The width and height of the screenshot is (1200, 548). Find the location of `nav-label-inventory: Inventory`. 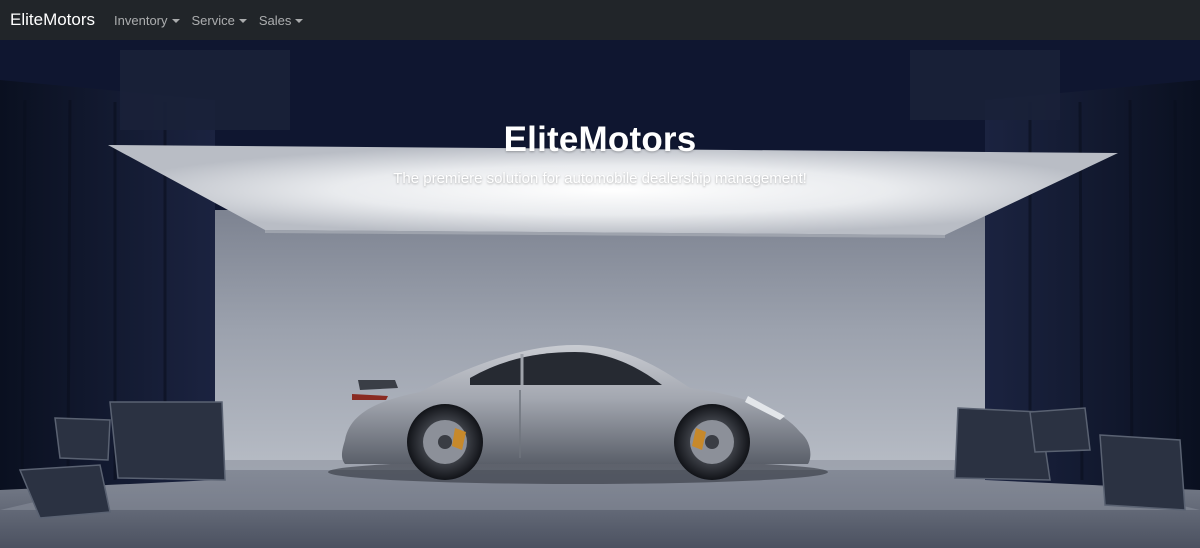

nav-label-inventory: Inventory is located at coordinates (141, 20).